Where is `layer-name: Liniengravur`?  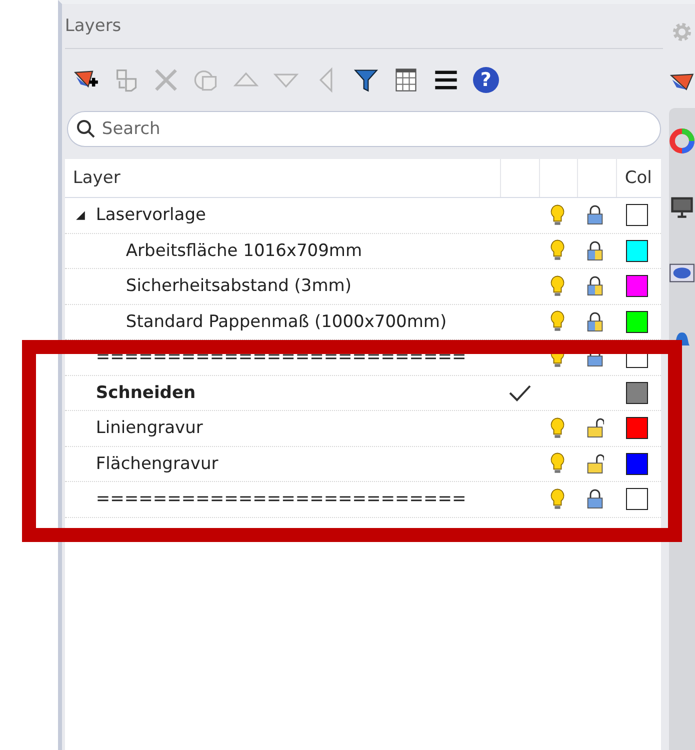 layer-name: Liniengravur is located at coordinates (149, 428).